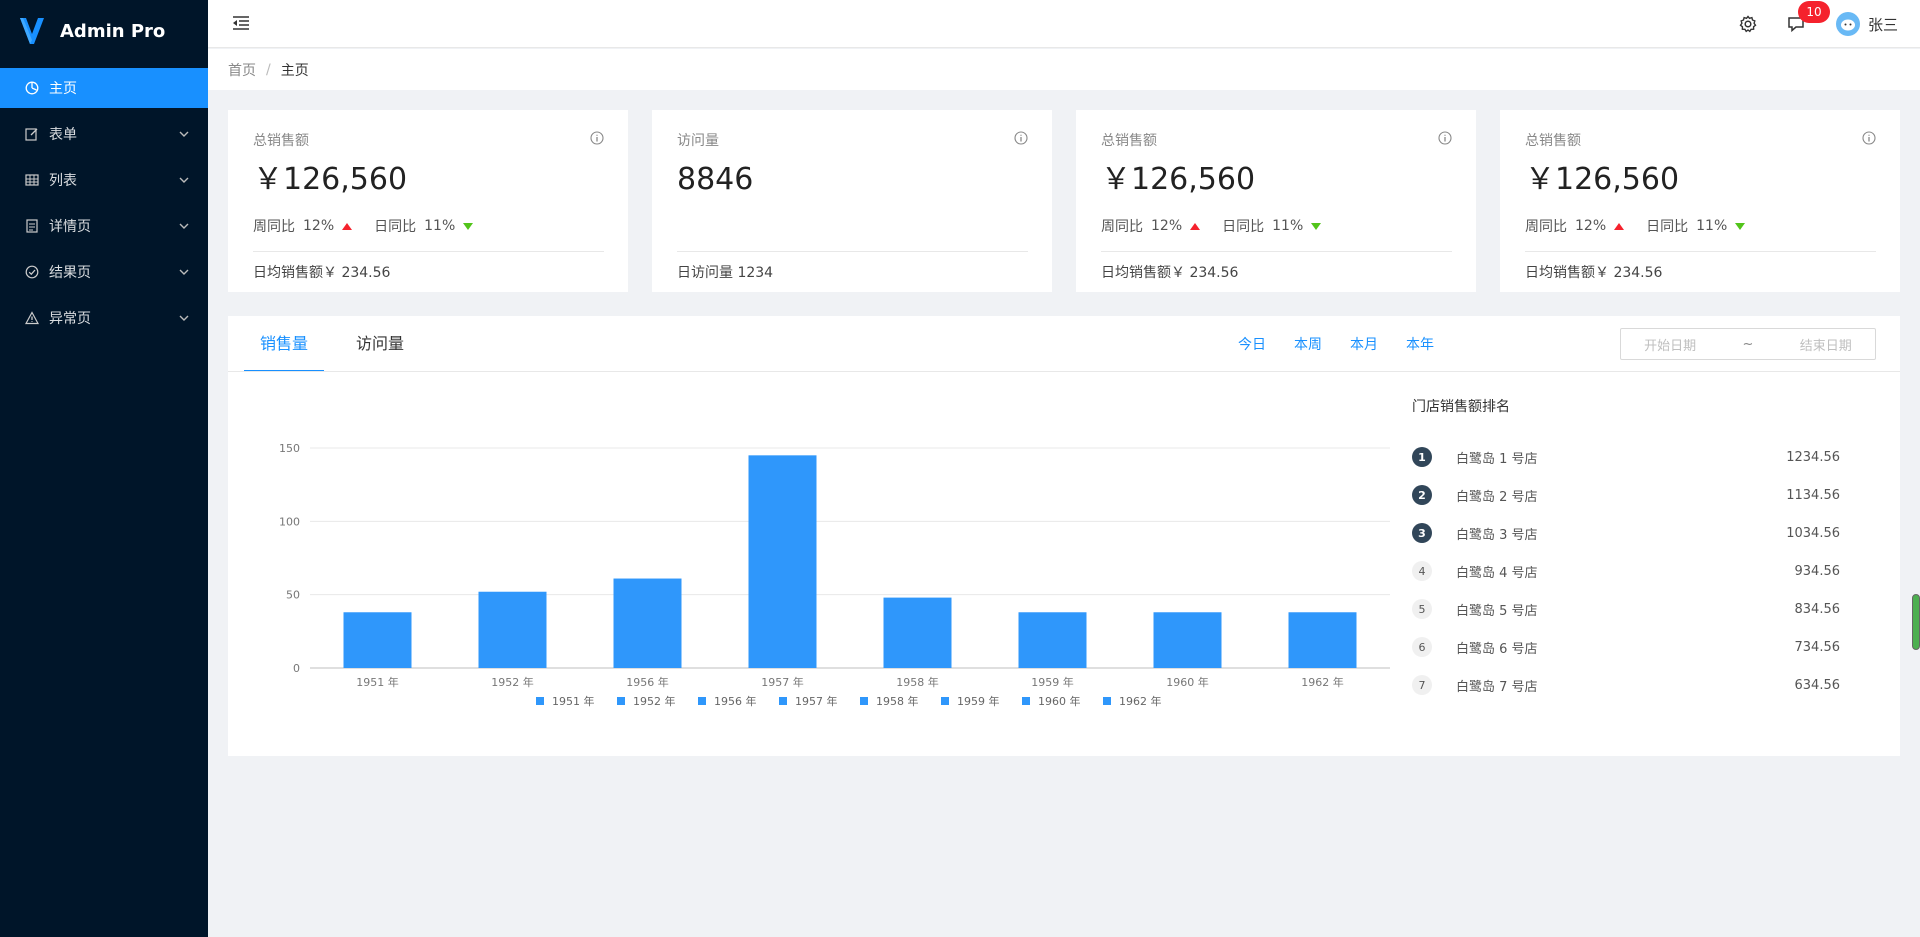 This screenshot has height=937, width=1920. I want to click on rank-number: 5, so click(1422, 609).